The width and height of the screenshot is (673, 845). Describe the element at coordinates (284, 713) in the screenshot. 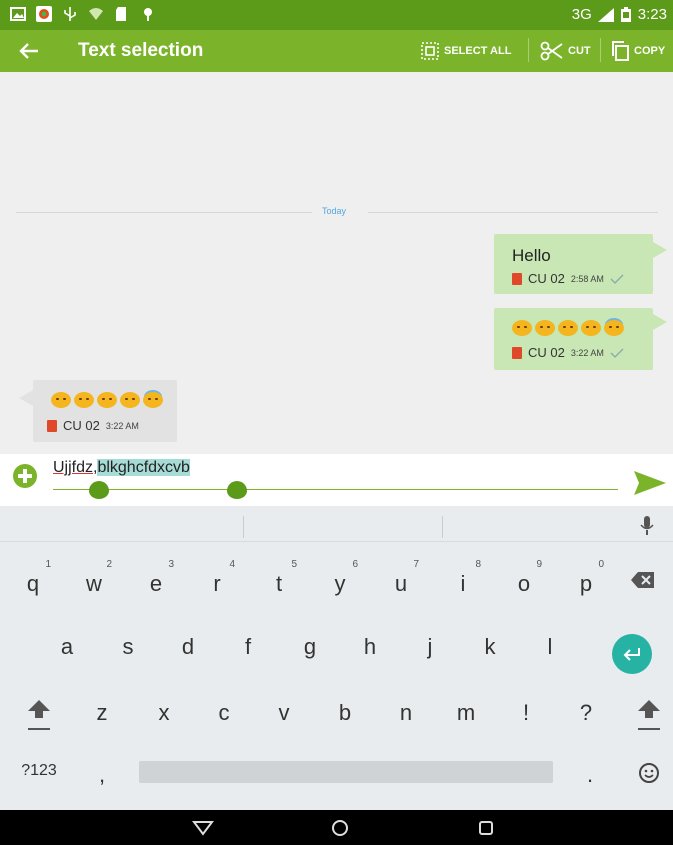

I see `key-v: v` at that location.